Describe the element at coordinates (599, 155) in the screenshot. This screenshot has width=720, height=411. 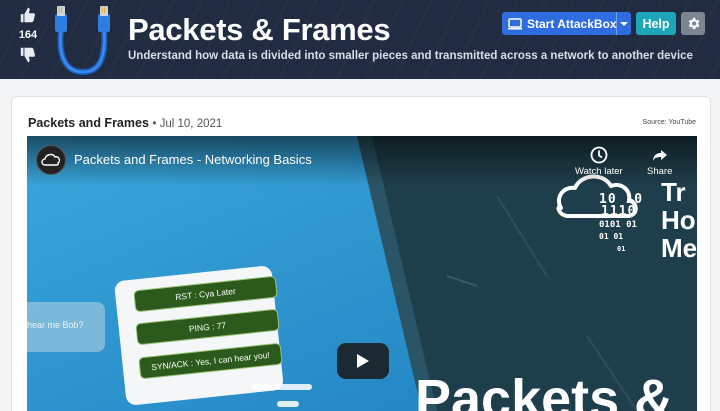
I see `clock-icon` at that location.